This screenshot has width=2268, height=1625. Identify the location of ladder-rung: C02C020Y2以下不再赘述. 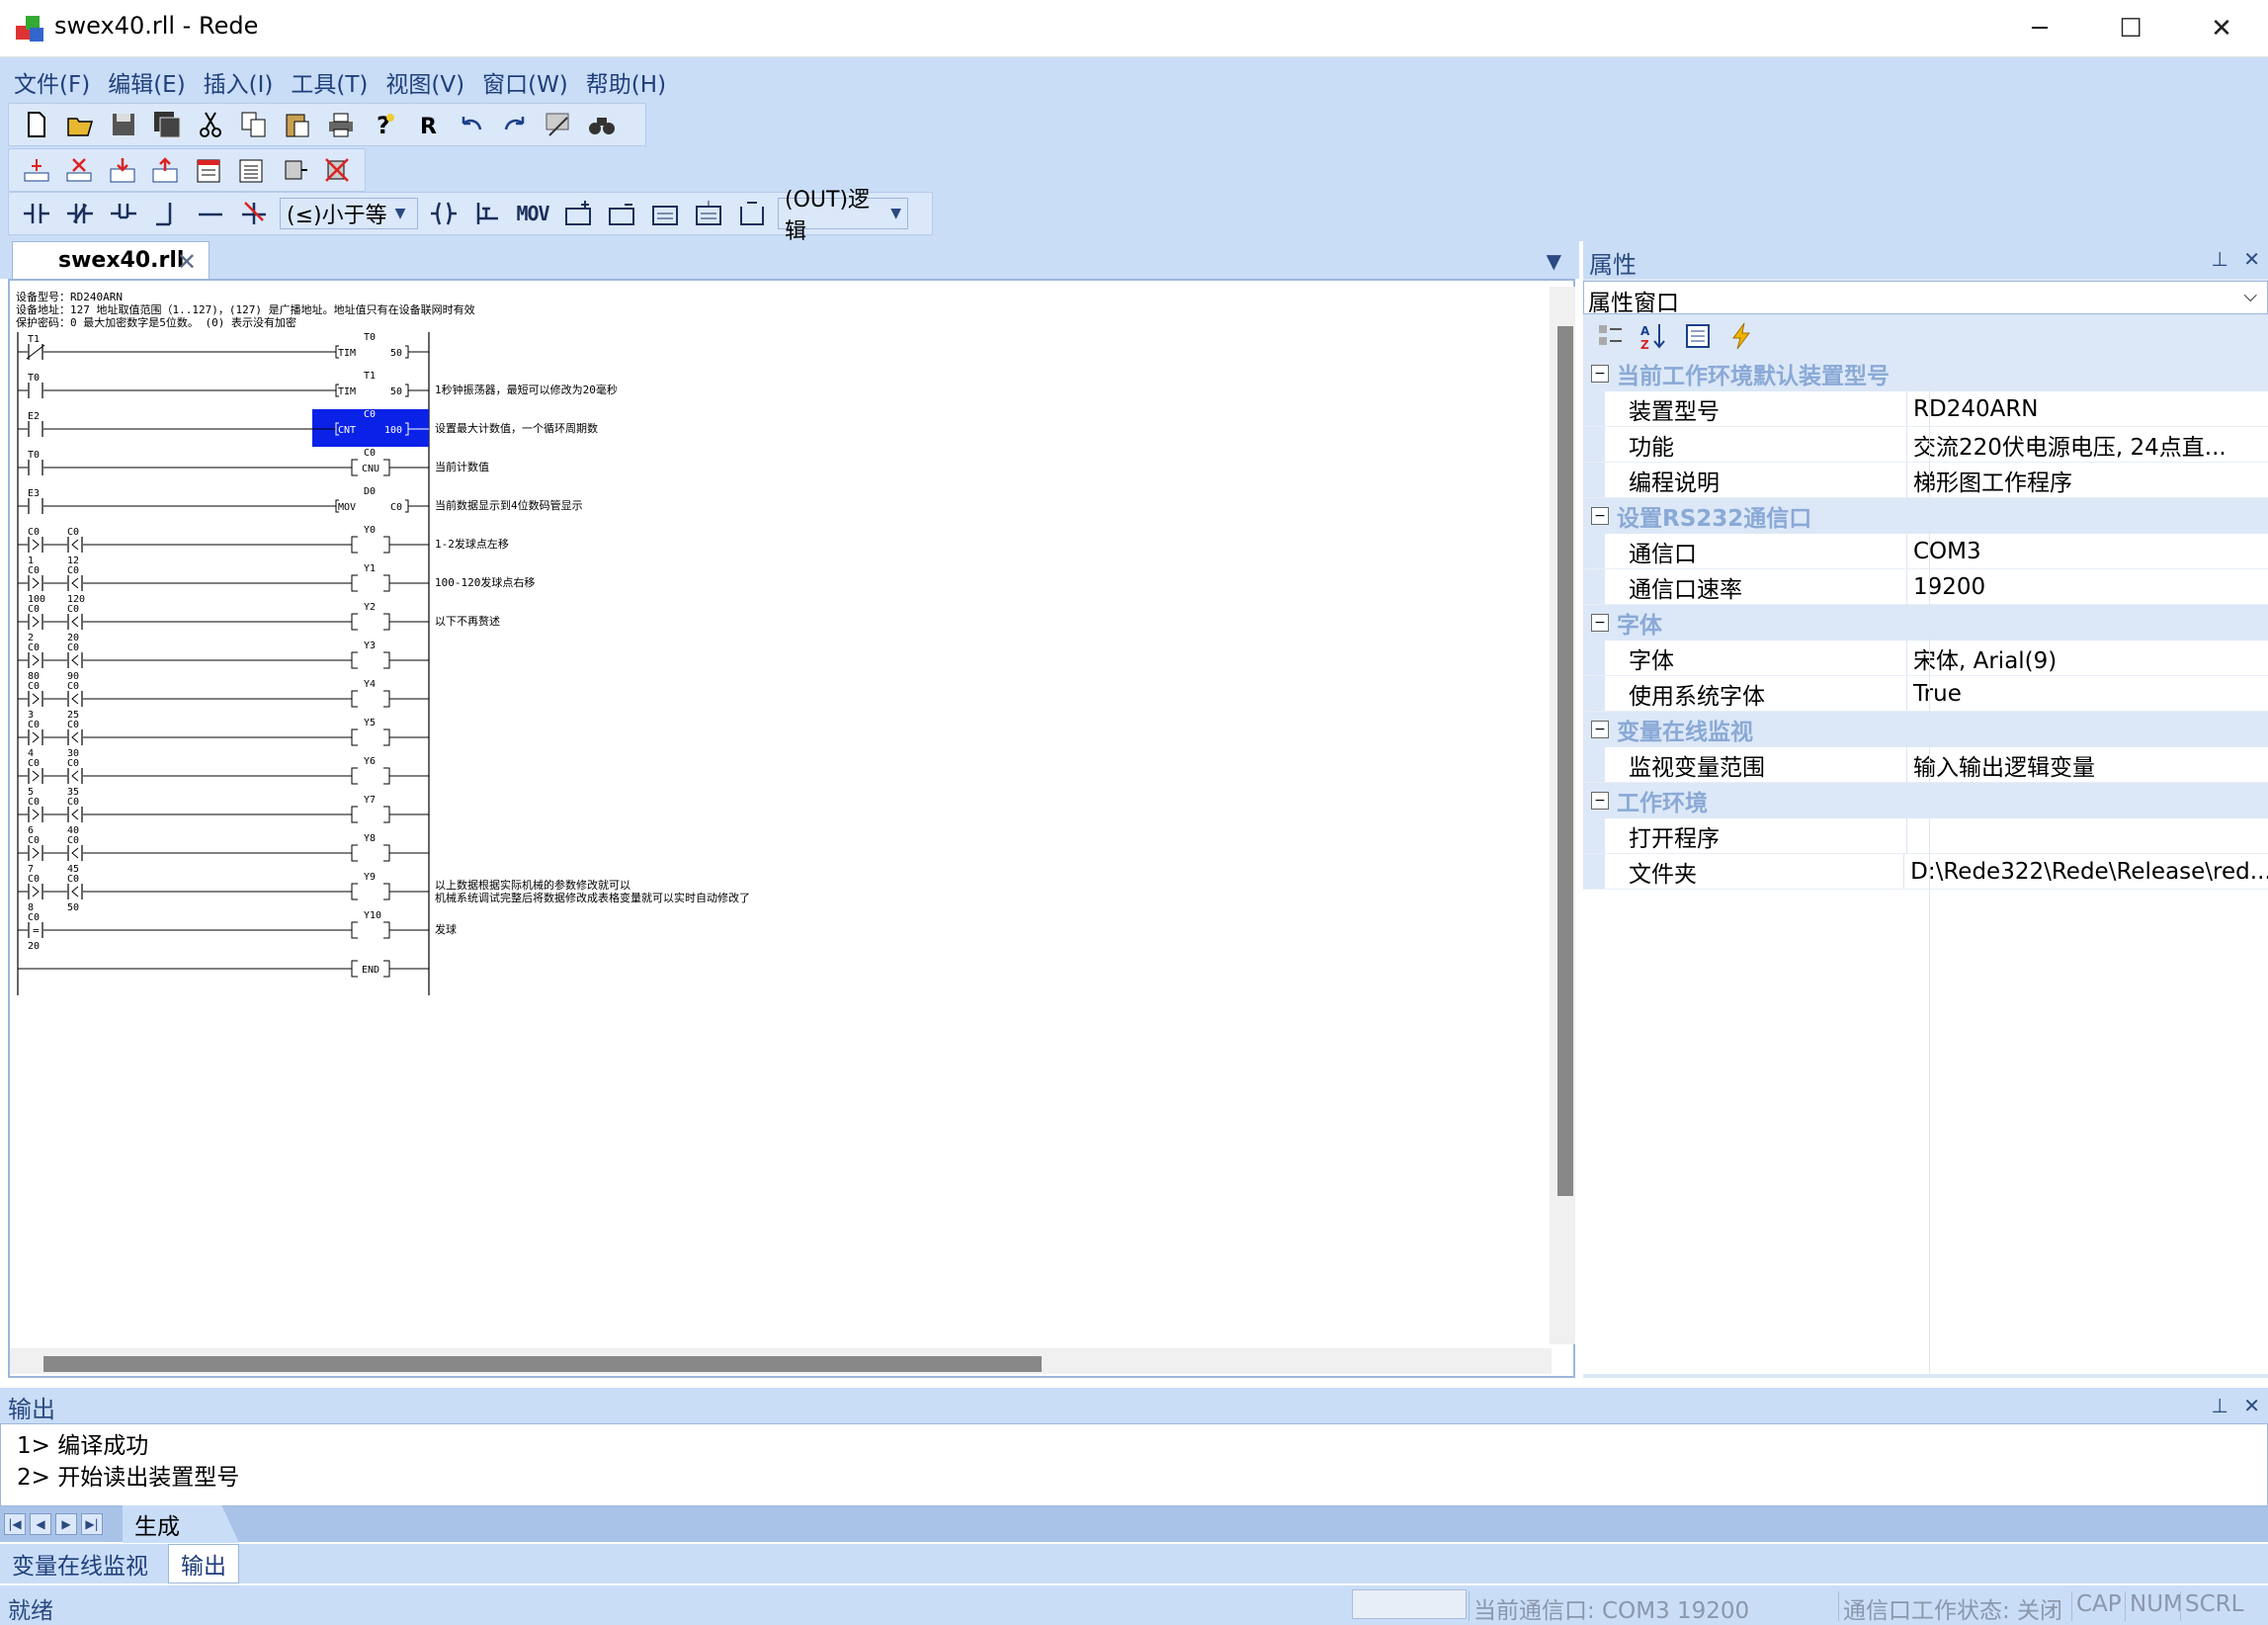
(259, 622).